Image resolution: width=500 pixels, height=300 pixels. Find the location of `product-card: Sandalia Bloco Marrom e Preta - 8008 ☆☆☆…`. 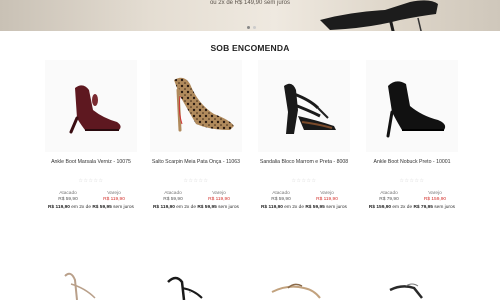

product-card: Sandalia Bloco Marrom e Preta - 8008 ☆☆☆… is located at coordinates (304, 140).